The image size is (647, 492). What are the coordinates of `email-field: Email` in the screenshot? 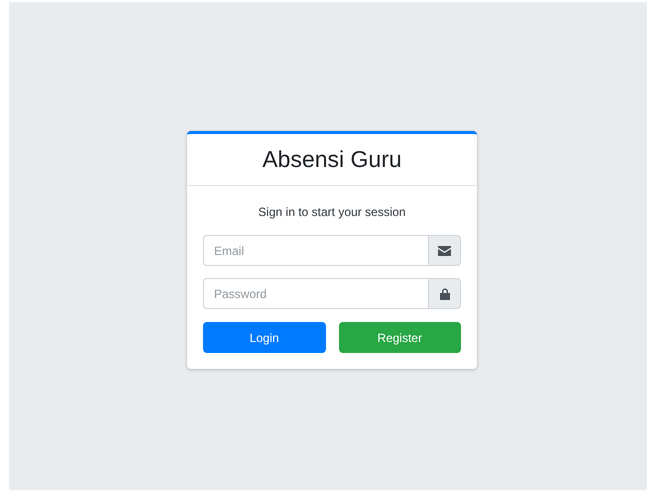 It's located at (315, 250).